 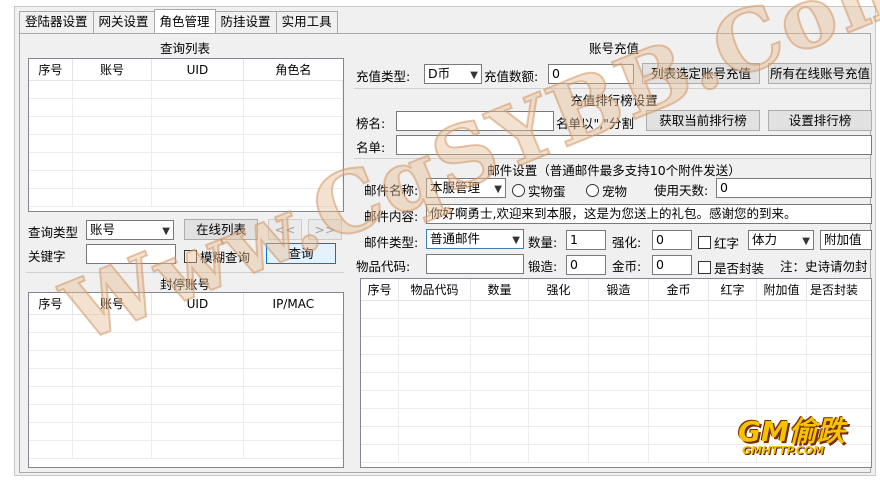 I want to click on real-item-radio: 实物蛋, so click(x=539, y=190).